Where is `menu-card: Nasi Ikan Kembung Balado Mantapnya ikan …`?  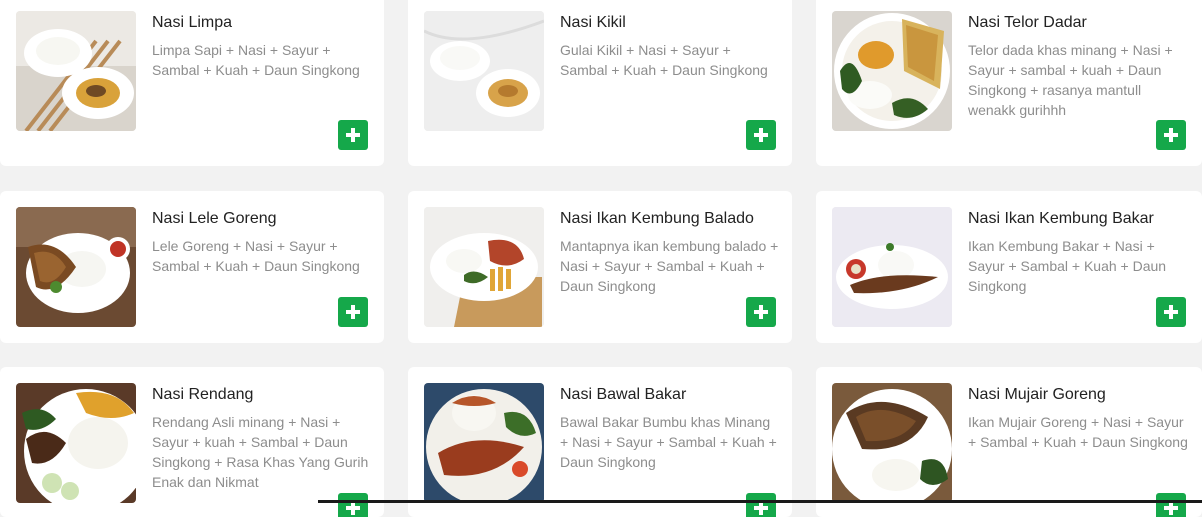 menu-card: Nasi Ikan Kembung Balado Mantapnya ikan … is located at coordinates (600, 267).